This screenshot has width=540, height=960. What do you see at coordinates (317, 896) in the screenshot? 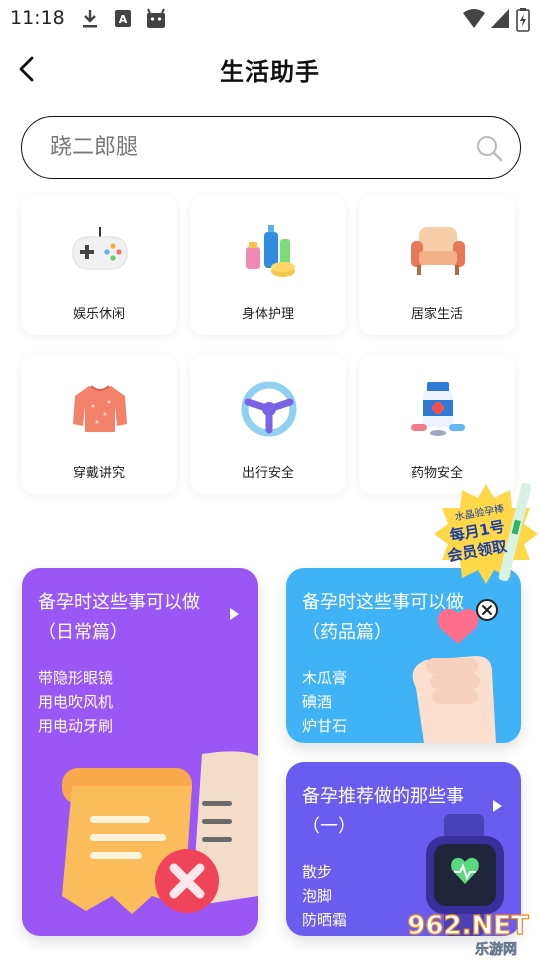
I see `card-item: 泡脚` at bounding box center [317, 896].